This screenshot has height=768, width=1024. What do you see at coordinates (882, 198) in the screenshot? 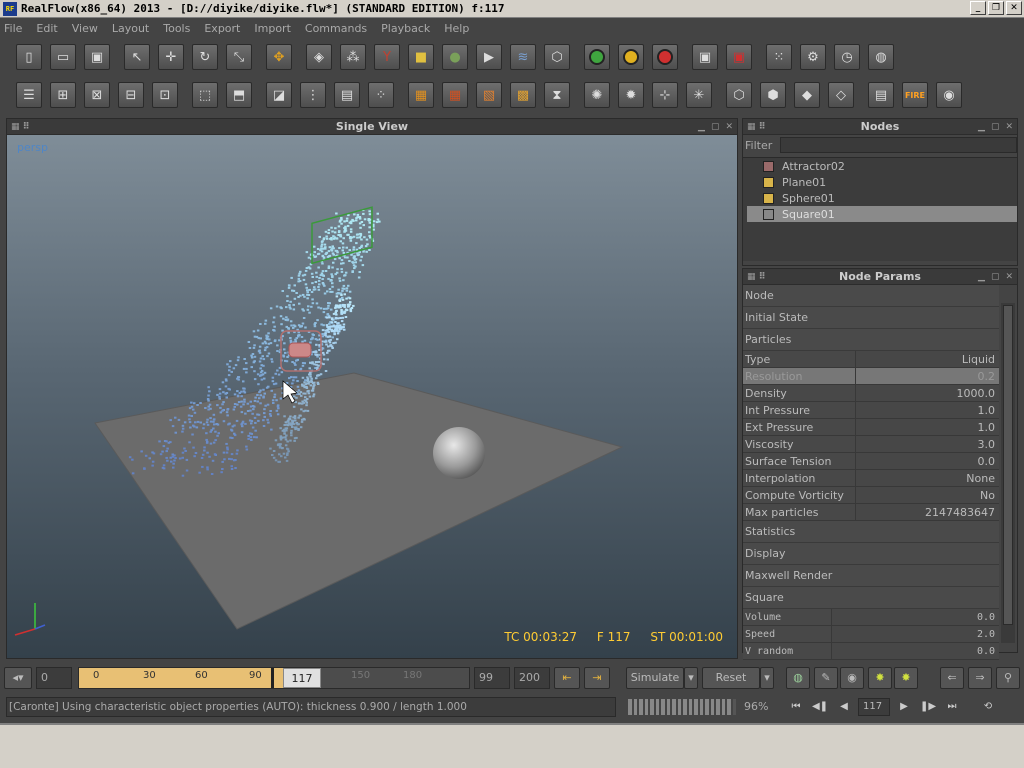
I see `node-sphere01: Sphere01` at bounding box center [882, 198].